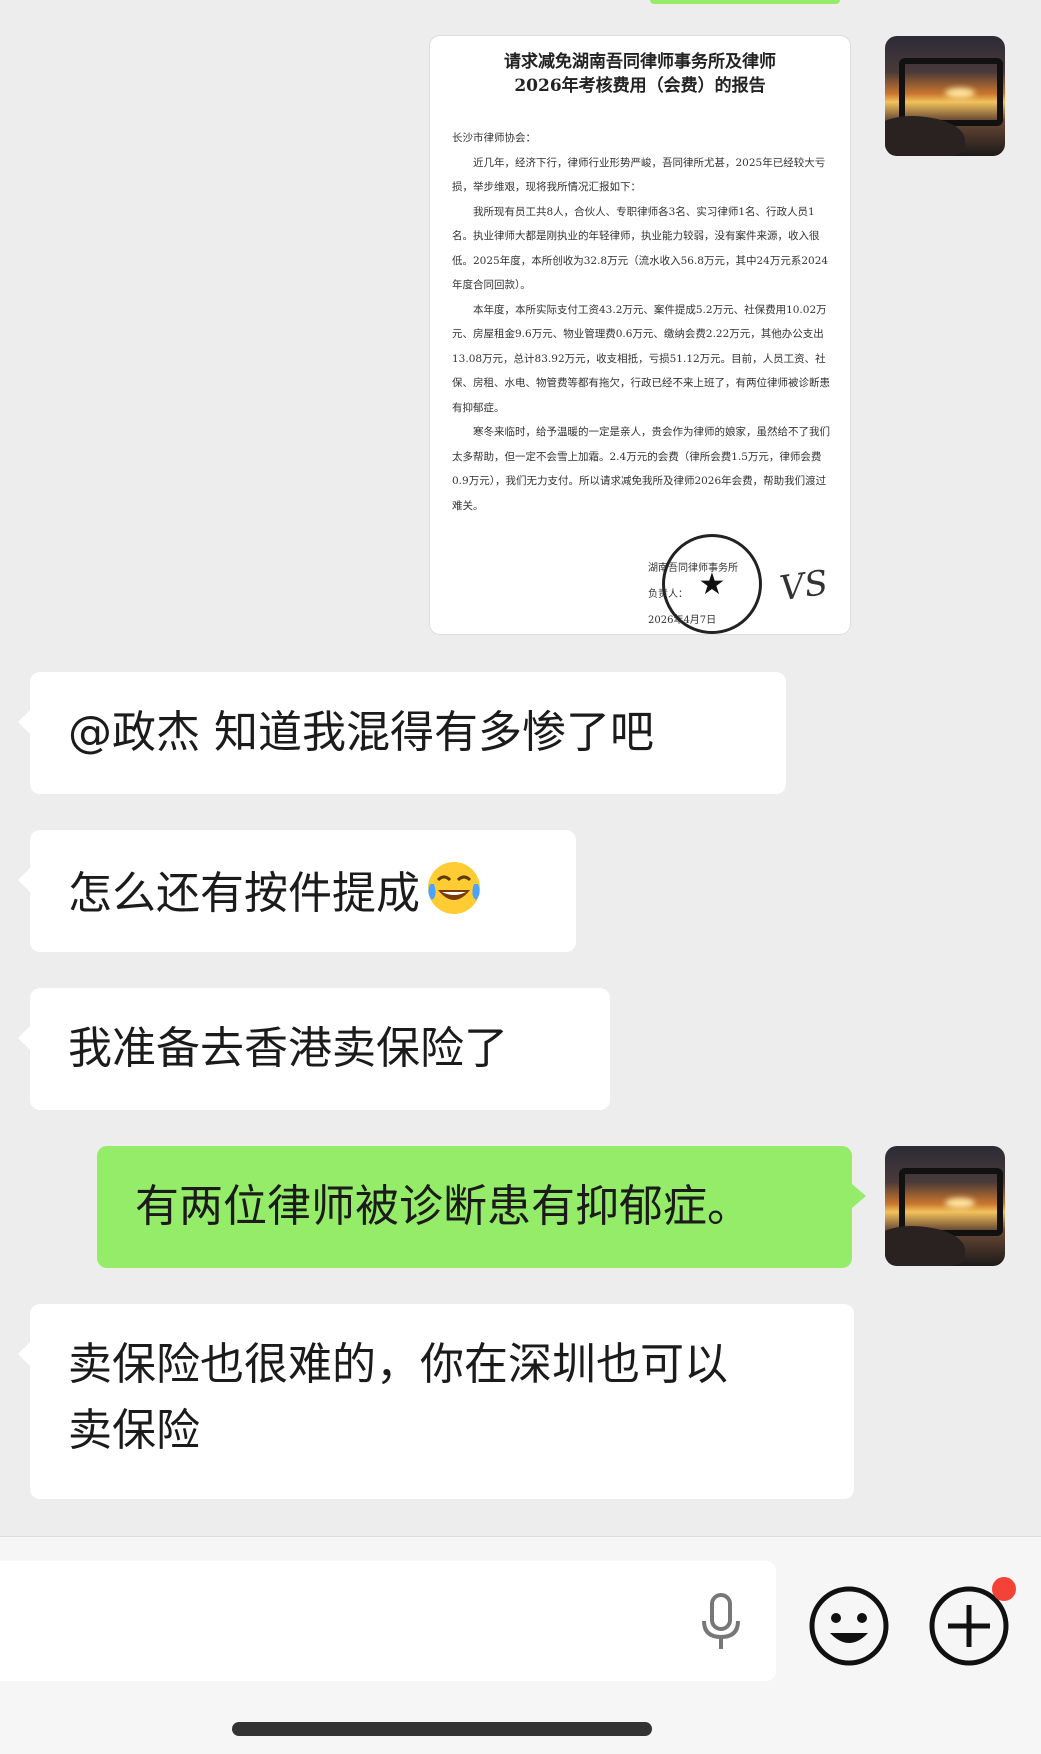 This screenshot has height=1754, width=1041. I want to click on message-bubble-other: 我准备去香港卖保险了, so click(314, 1049).